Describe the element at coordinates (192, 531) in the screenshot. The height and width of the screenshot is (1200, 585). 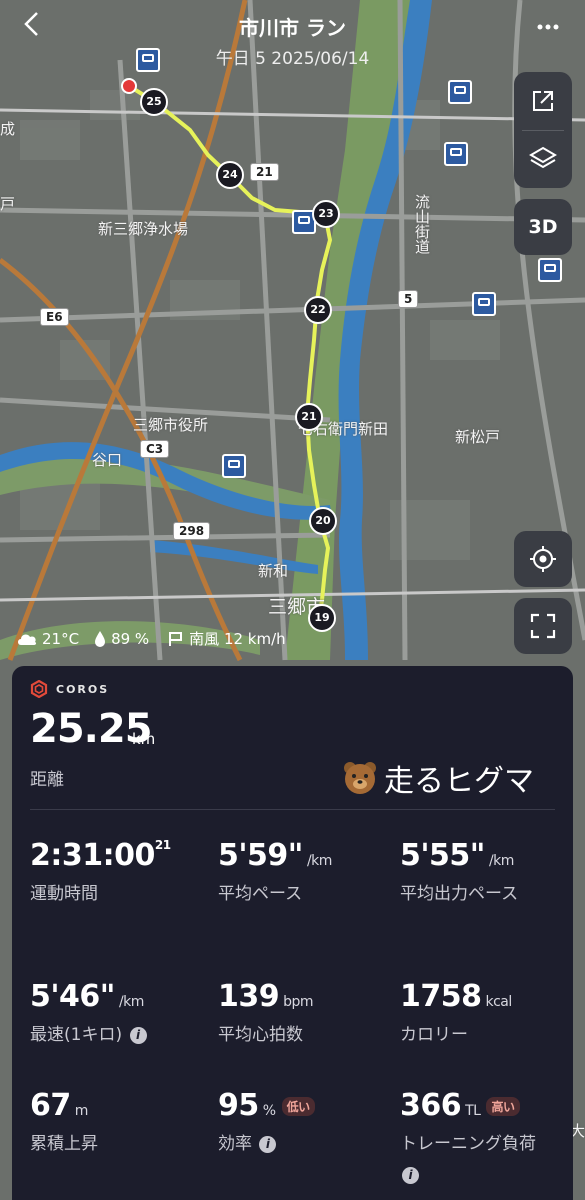
I see `road-number: 298` at that location.